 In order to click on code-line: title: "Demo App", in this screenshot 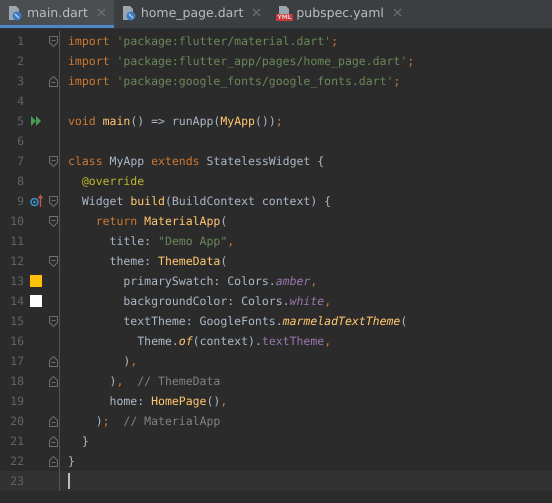, I will do `click(171, 241)`.